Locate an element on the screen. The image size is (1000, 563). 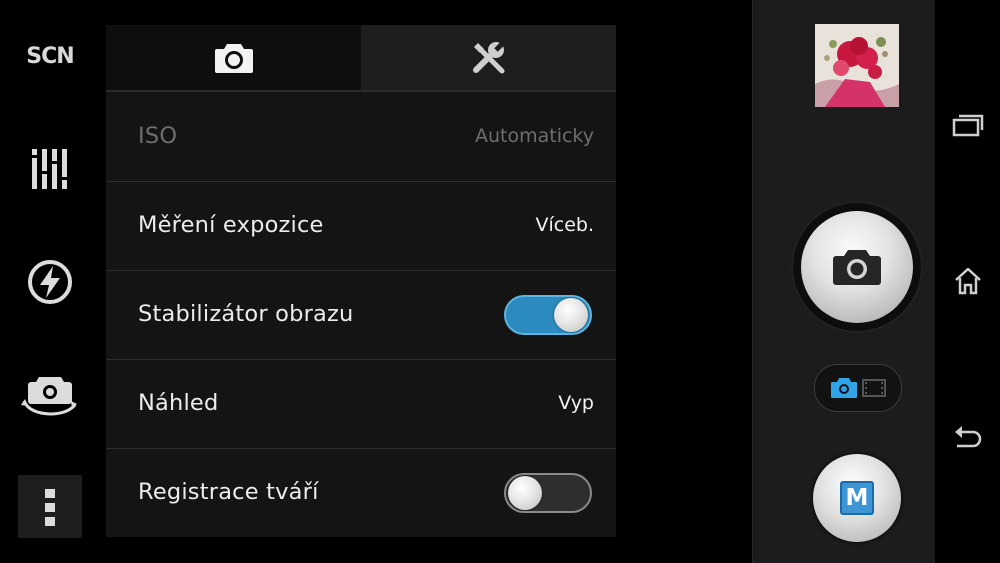
metering-value: Víceb. is located at coordinates (564, 225).